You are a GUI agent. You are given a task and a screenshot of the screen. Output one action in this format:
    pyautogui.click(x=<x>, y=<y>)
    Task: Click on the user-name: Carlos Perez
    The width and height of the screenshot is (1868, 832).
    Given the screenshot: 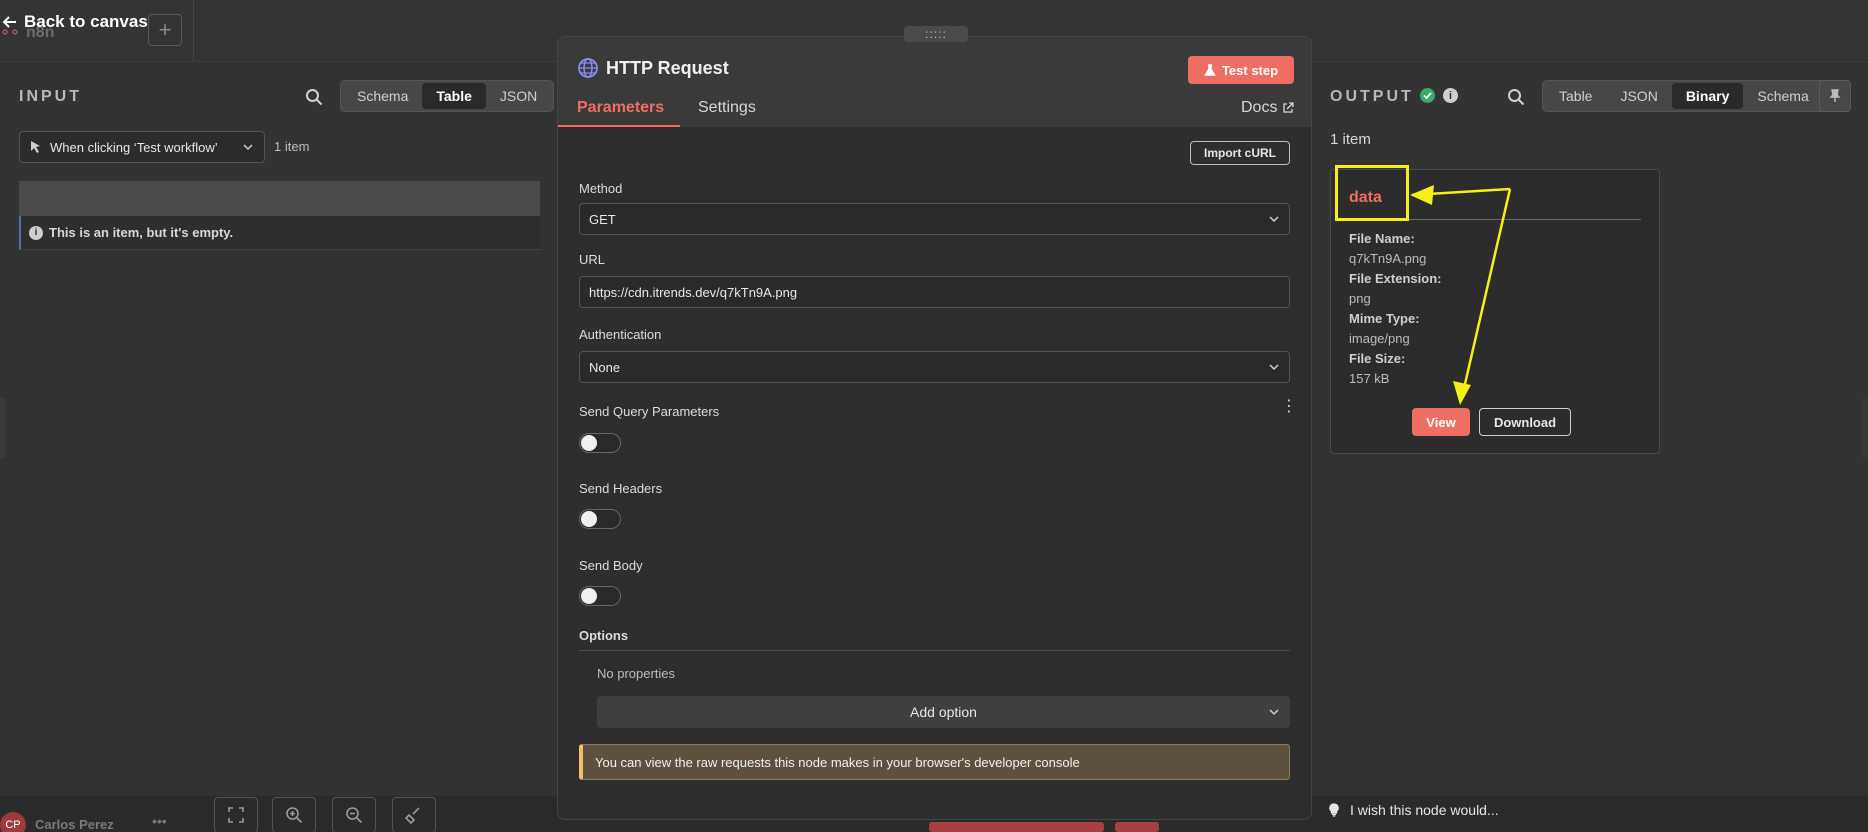 What is the action you would take?
    pyautogui.click(x=74, y=824)
    